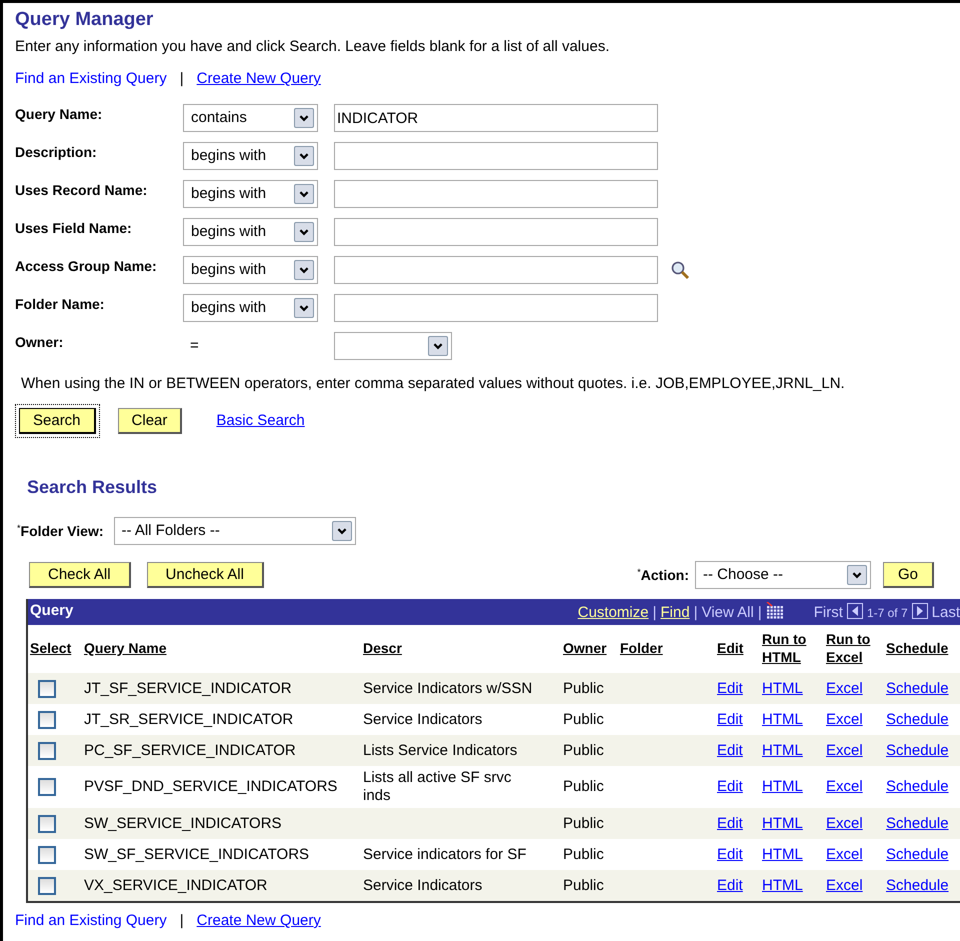 The image size is (960, 941). I want to click on spreadsheet-icon, so click(775, 611).